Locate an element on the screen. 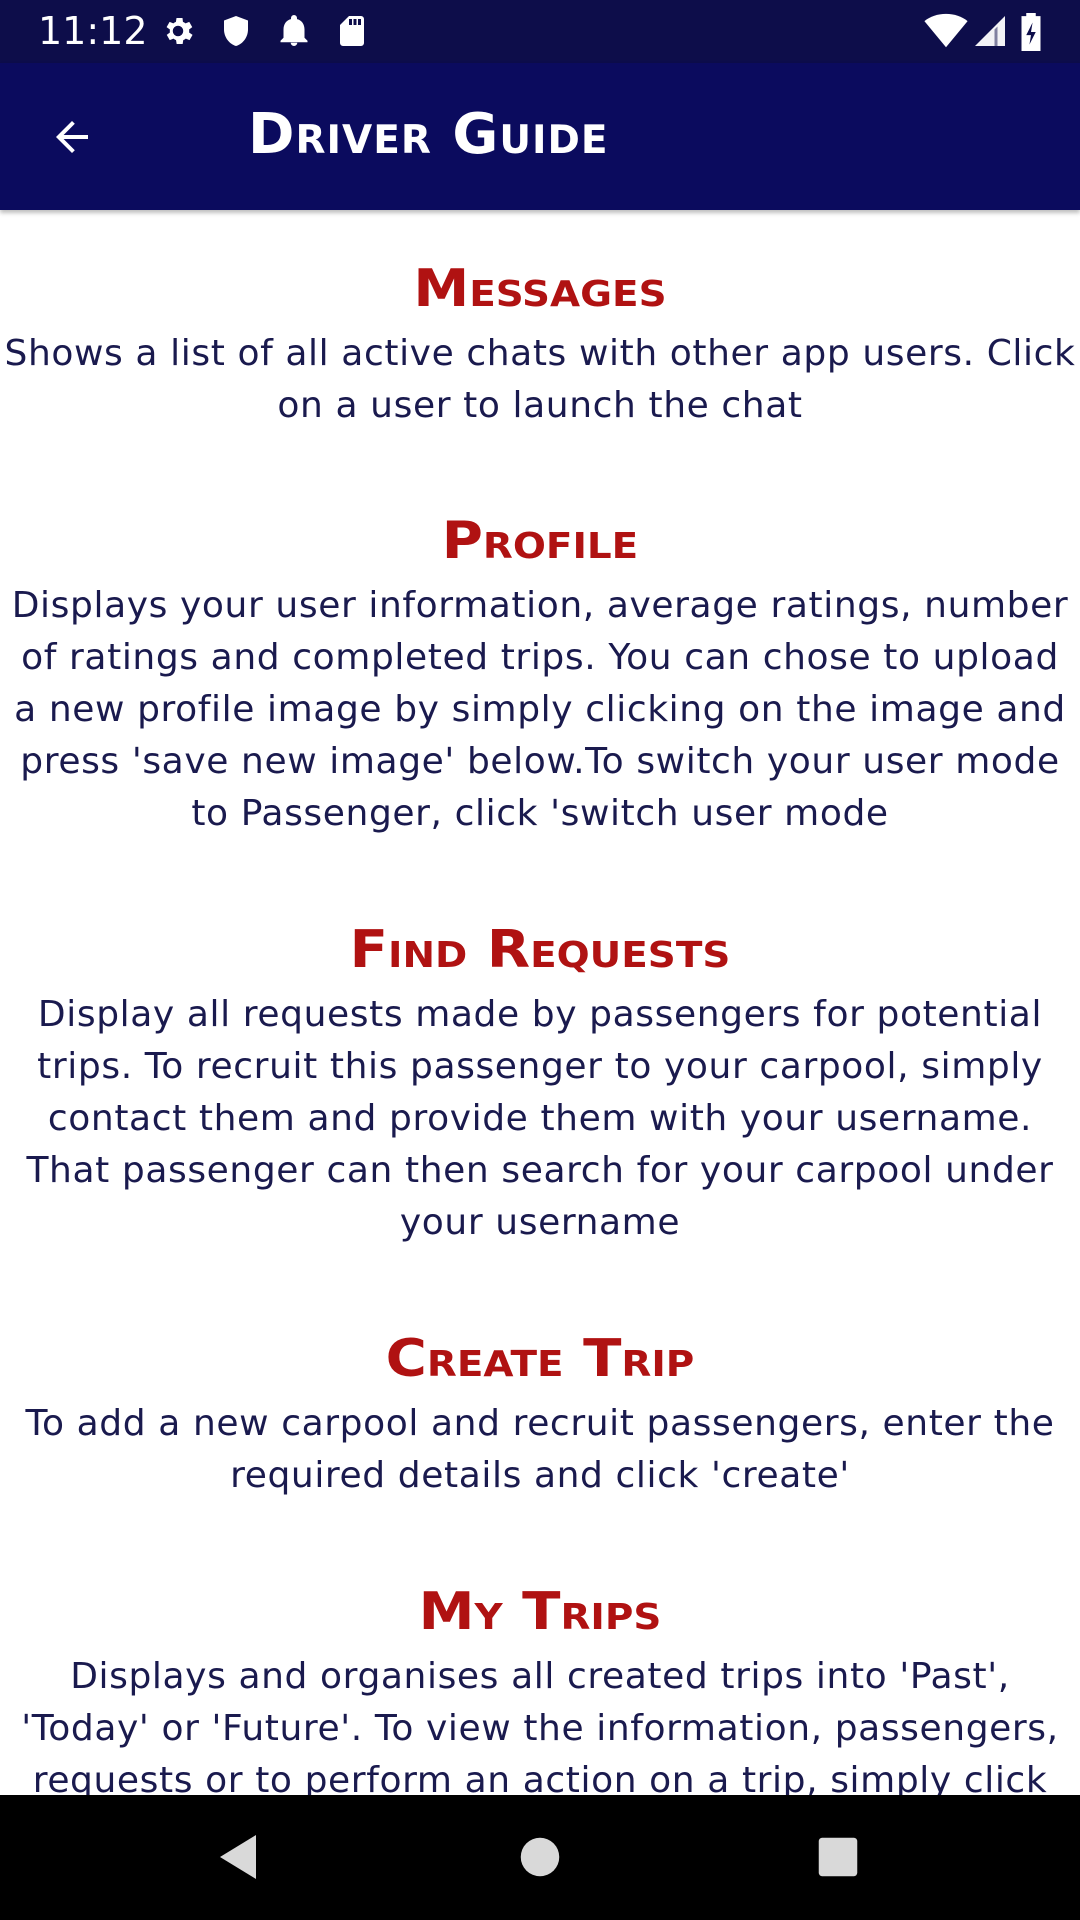 The height and width of the screenshot is (1920, 1080). signal-icon is located at coordinates (990, 31).